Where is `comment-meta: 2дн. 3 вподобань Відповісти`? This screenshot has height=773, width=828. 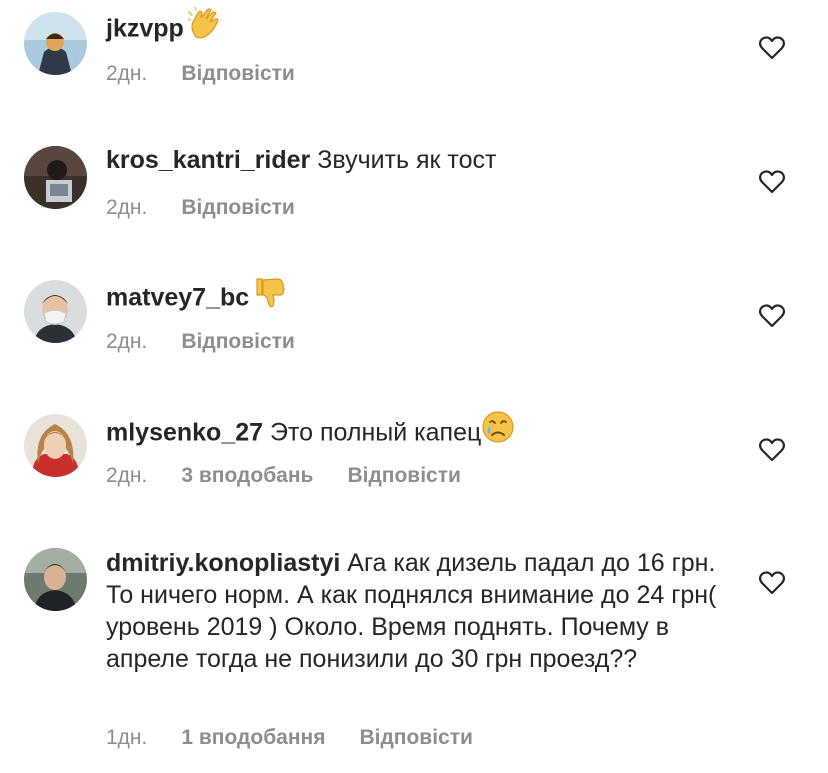
comment-meta: 2дн. 3 вподобань Відповісти is located at coordinates (283, 476).